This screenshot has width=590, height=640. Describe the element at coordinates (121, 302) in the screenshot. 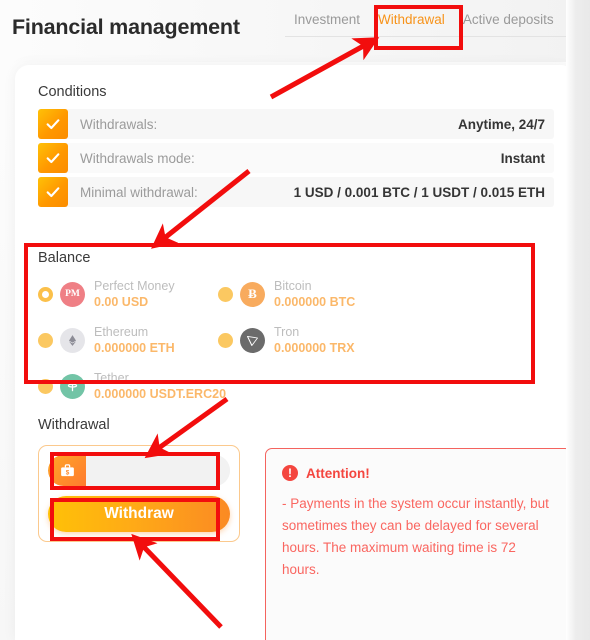

I see `coin-amount: 0.00 USD` at that location.